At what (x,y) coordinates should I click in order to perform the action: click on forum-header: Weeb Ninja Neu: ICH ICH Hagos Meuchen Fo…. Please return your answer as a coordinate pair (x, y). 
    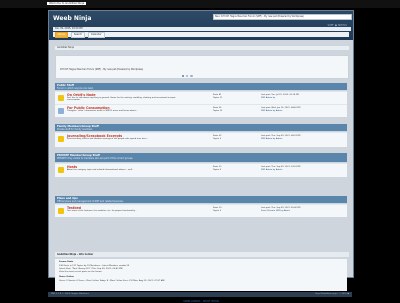
    Looking at the image, I should click on (201, 25).